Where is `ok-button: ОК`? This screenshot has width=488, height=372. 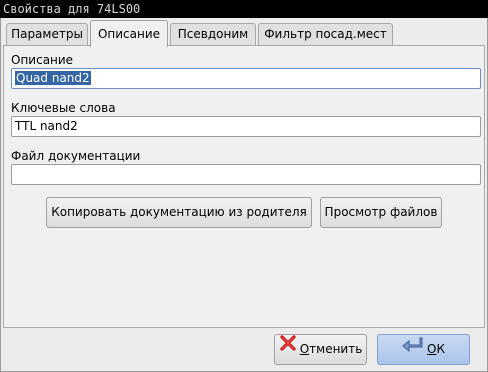
ok-button: ОК is located at coordinates (423, 349).